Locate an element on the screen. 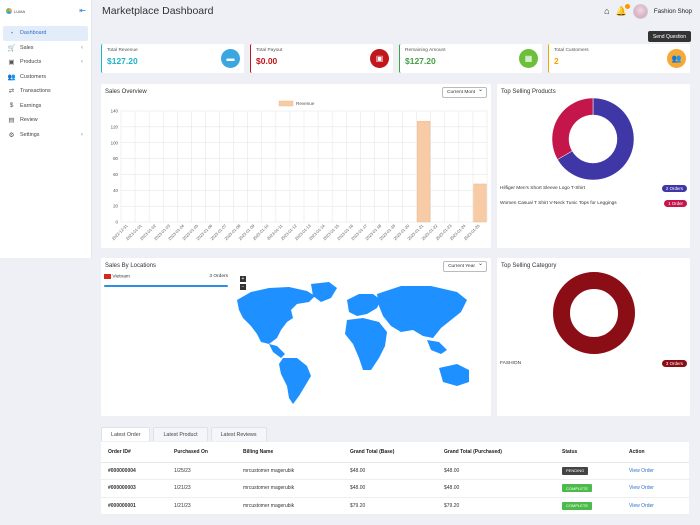  notification-badge is located at coordinates (627, 6).